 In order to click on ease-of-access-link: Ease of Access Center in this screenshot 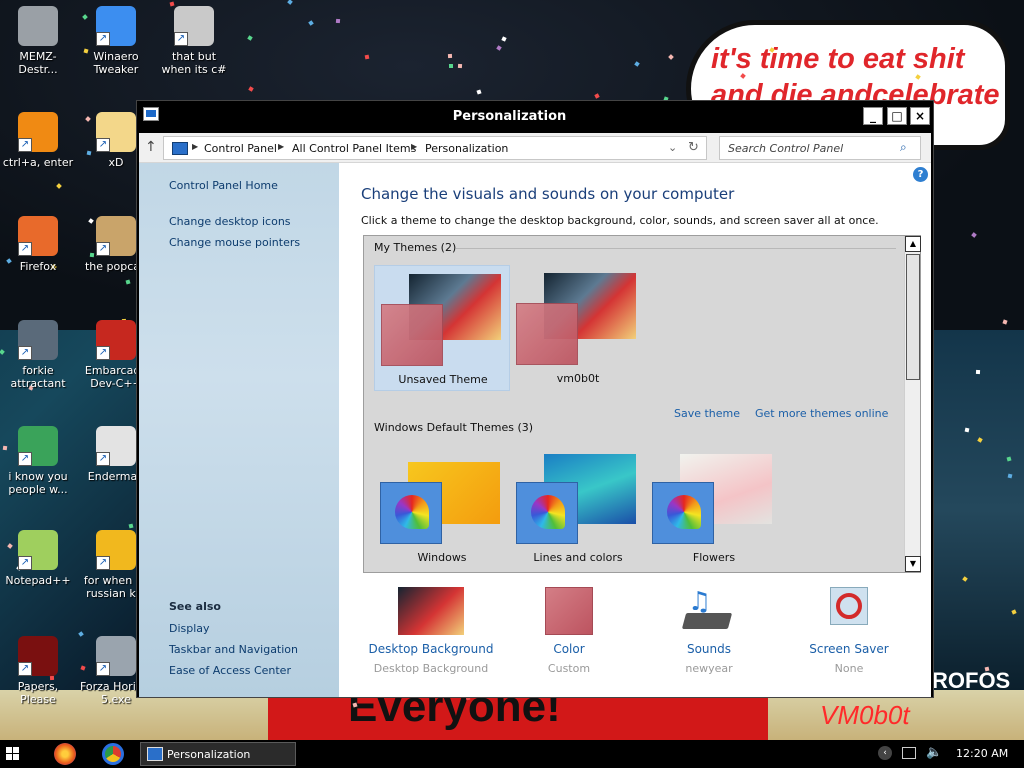, I will do `click(230, 670)`.